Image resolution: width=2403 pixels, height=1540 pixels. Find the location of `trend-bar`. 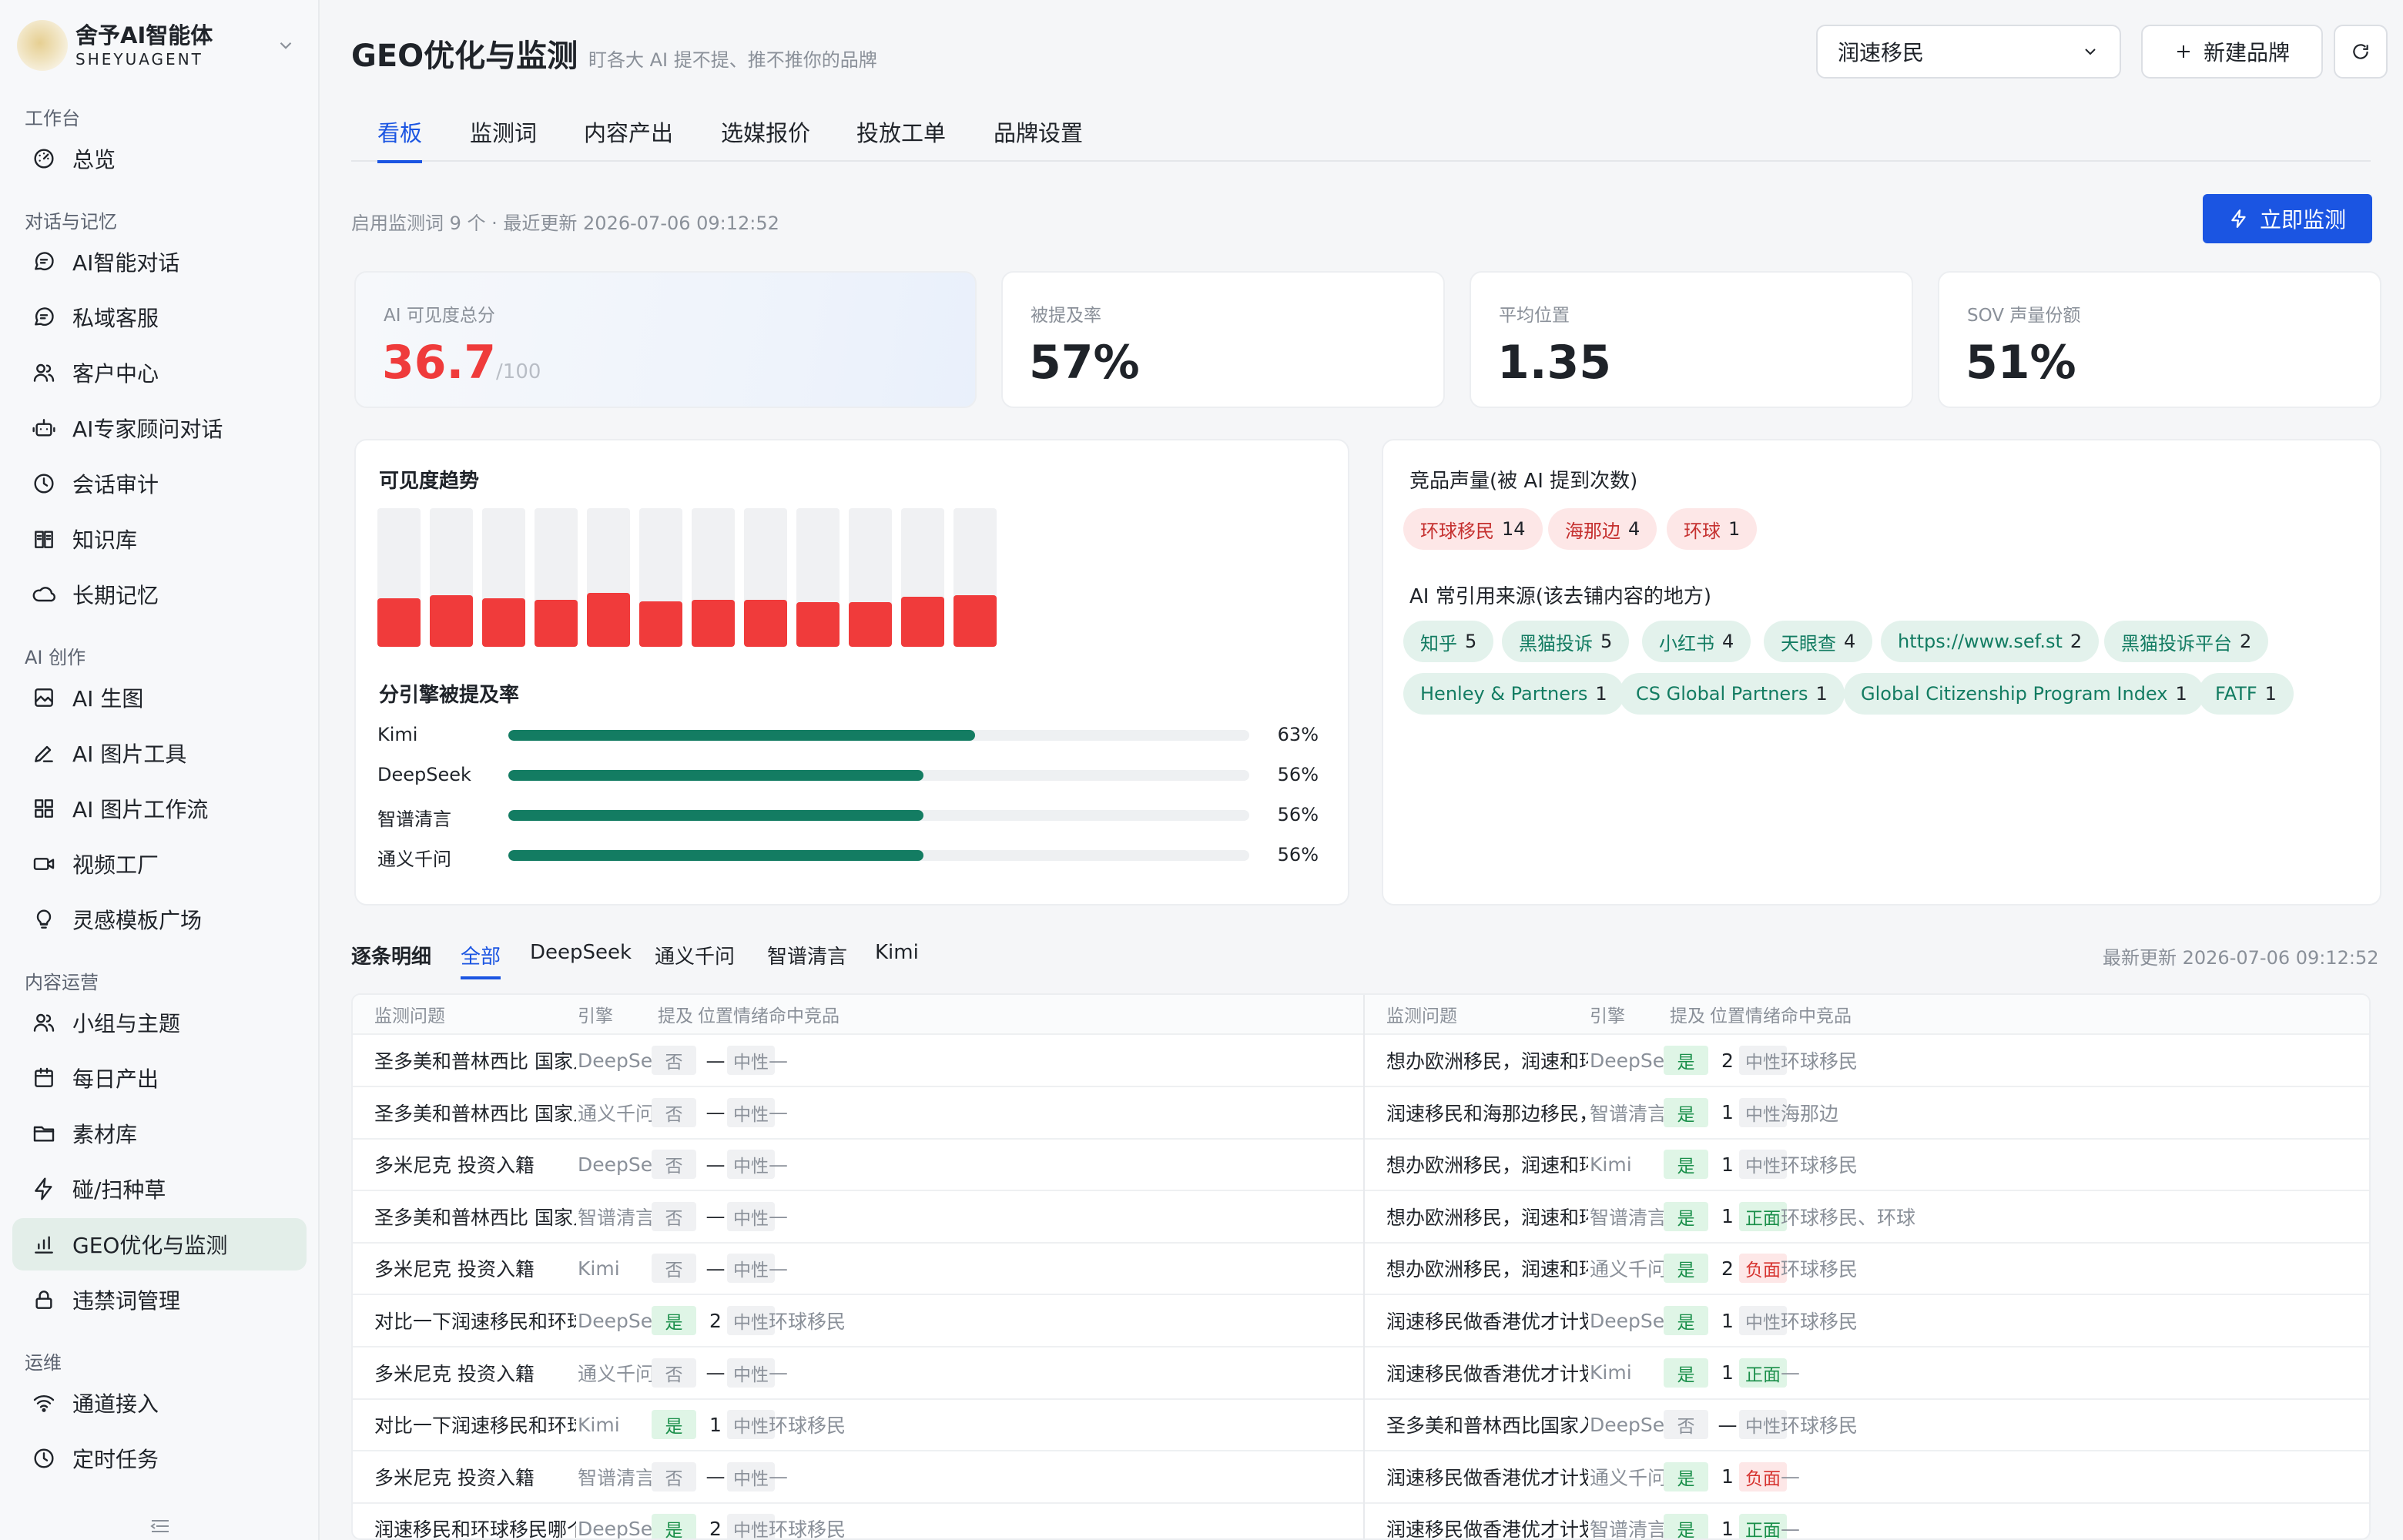

trend-bar is located at coordinates (975, 577).